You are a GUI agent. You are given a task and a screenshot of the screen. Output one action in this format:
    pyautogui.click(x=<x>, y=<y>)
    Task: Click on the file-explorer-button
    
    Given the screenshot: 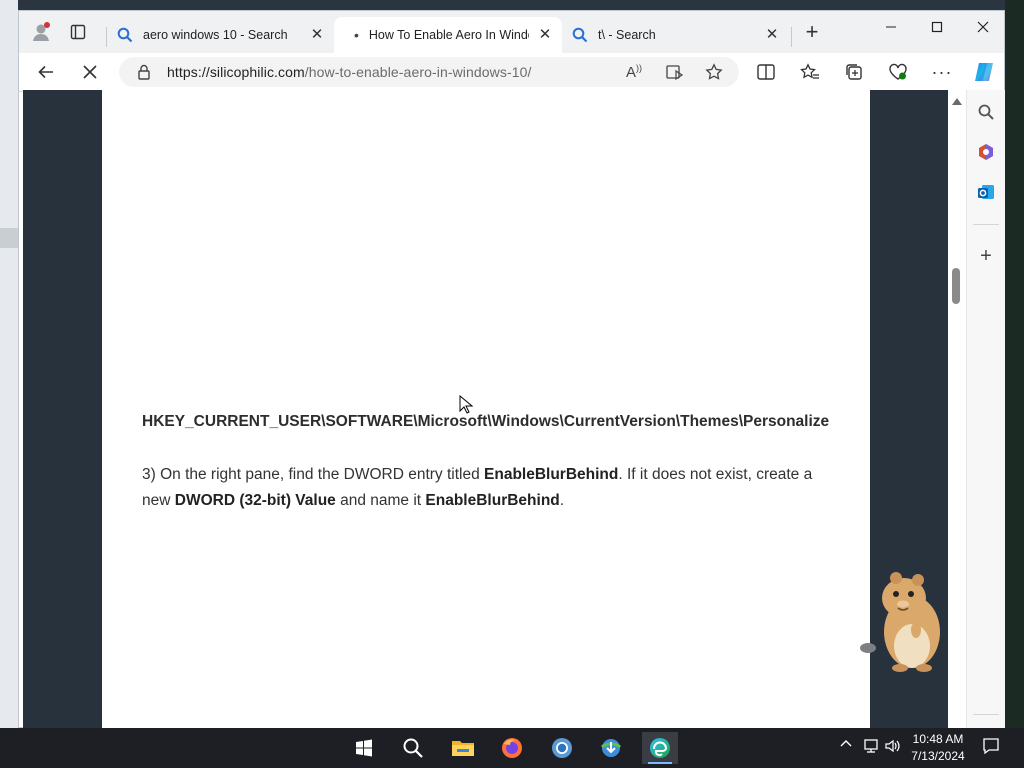 What is the action you would take?
    pyautogui.click(x=463, y=748)
    